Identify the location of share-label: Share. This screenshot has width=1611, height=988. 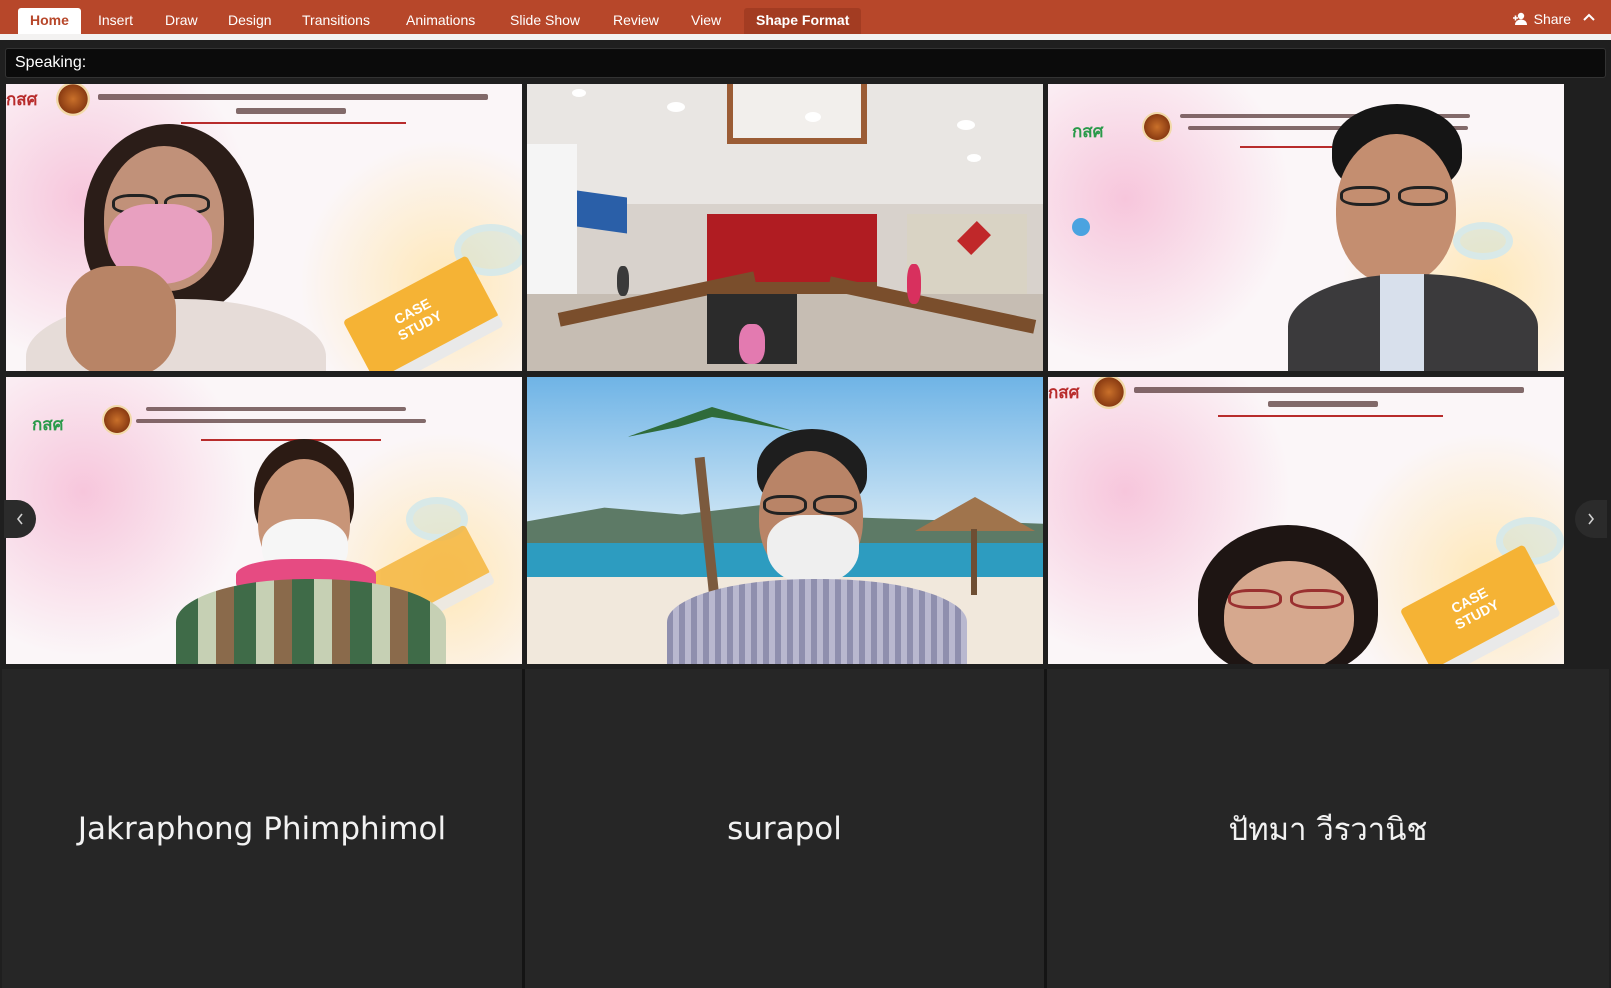
(1552, 19).